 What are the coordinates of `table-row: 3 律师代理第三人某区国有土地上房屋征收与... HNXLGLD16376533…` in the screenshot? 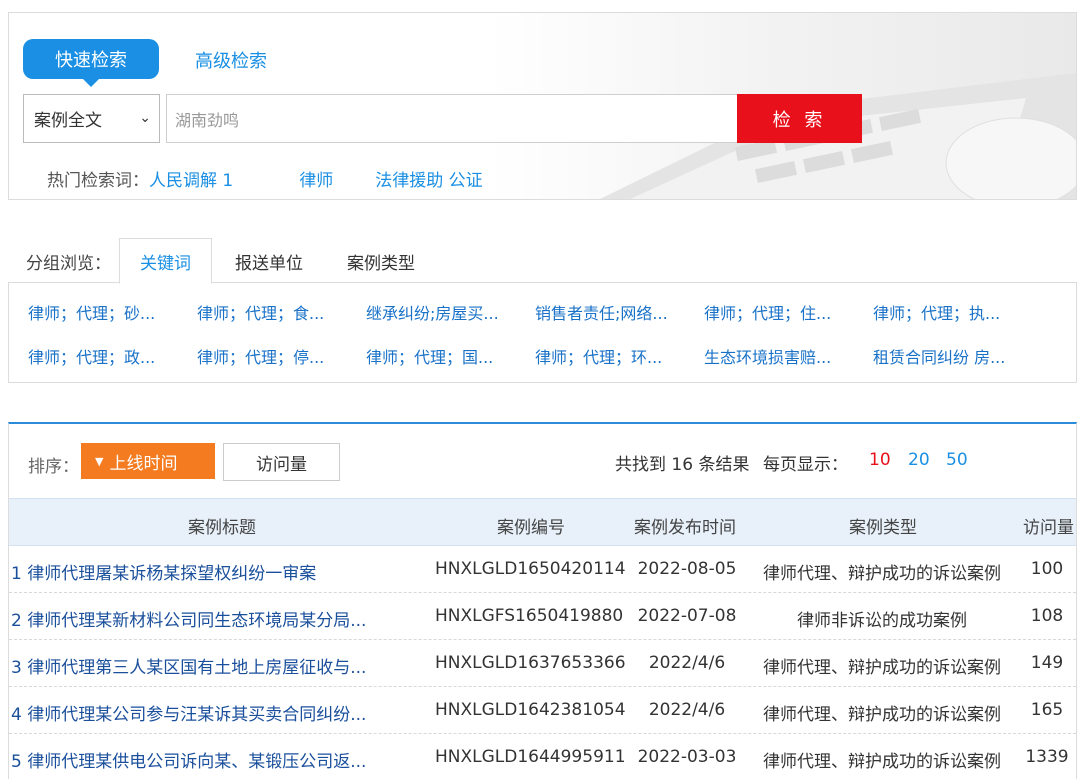 It's located at (542, 663).